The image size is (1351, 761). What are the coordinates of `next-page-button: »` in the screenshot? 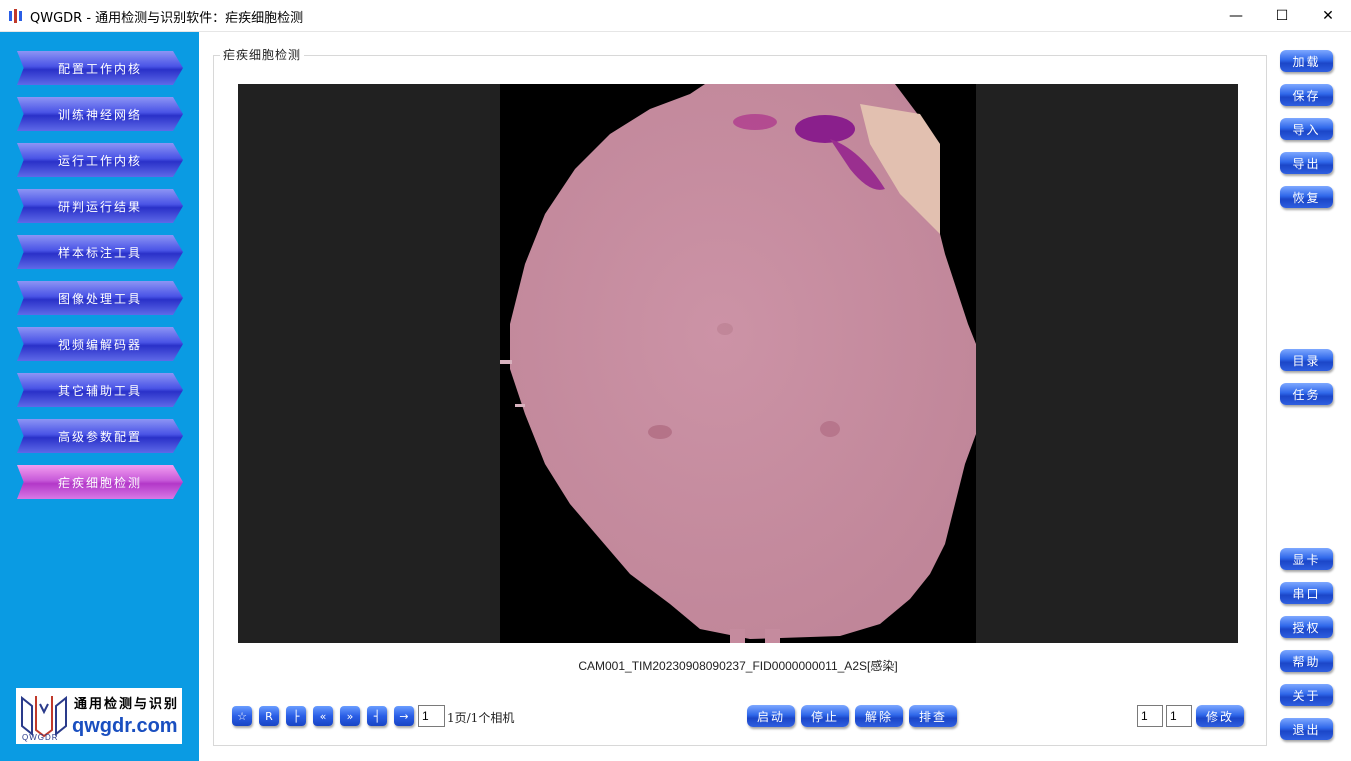 It's located at (350, 716).